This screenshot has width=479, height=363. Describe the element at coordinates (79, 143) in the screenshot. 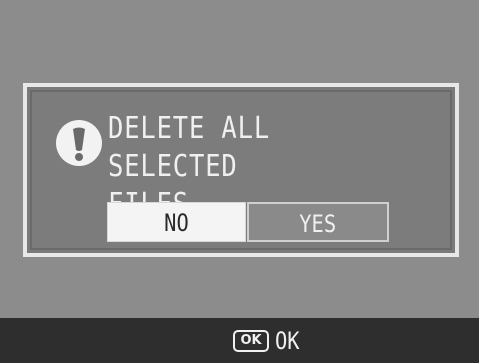

I see `exclamation-icon` at that location.